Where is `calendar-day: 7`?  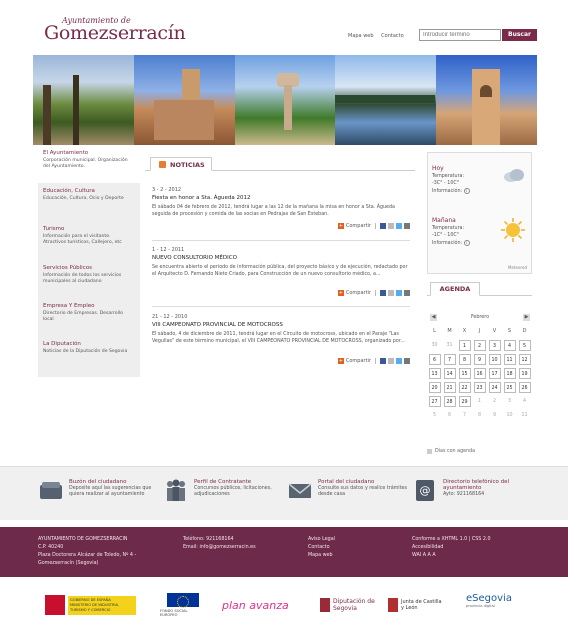 calendar-day: 7 is located at coordinates (449, 359).